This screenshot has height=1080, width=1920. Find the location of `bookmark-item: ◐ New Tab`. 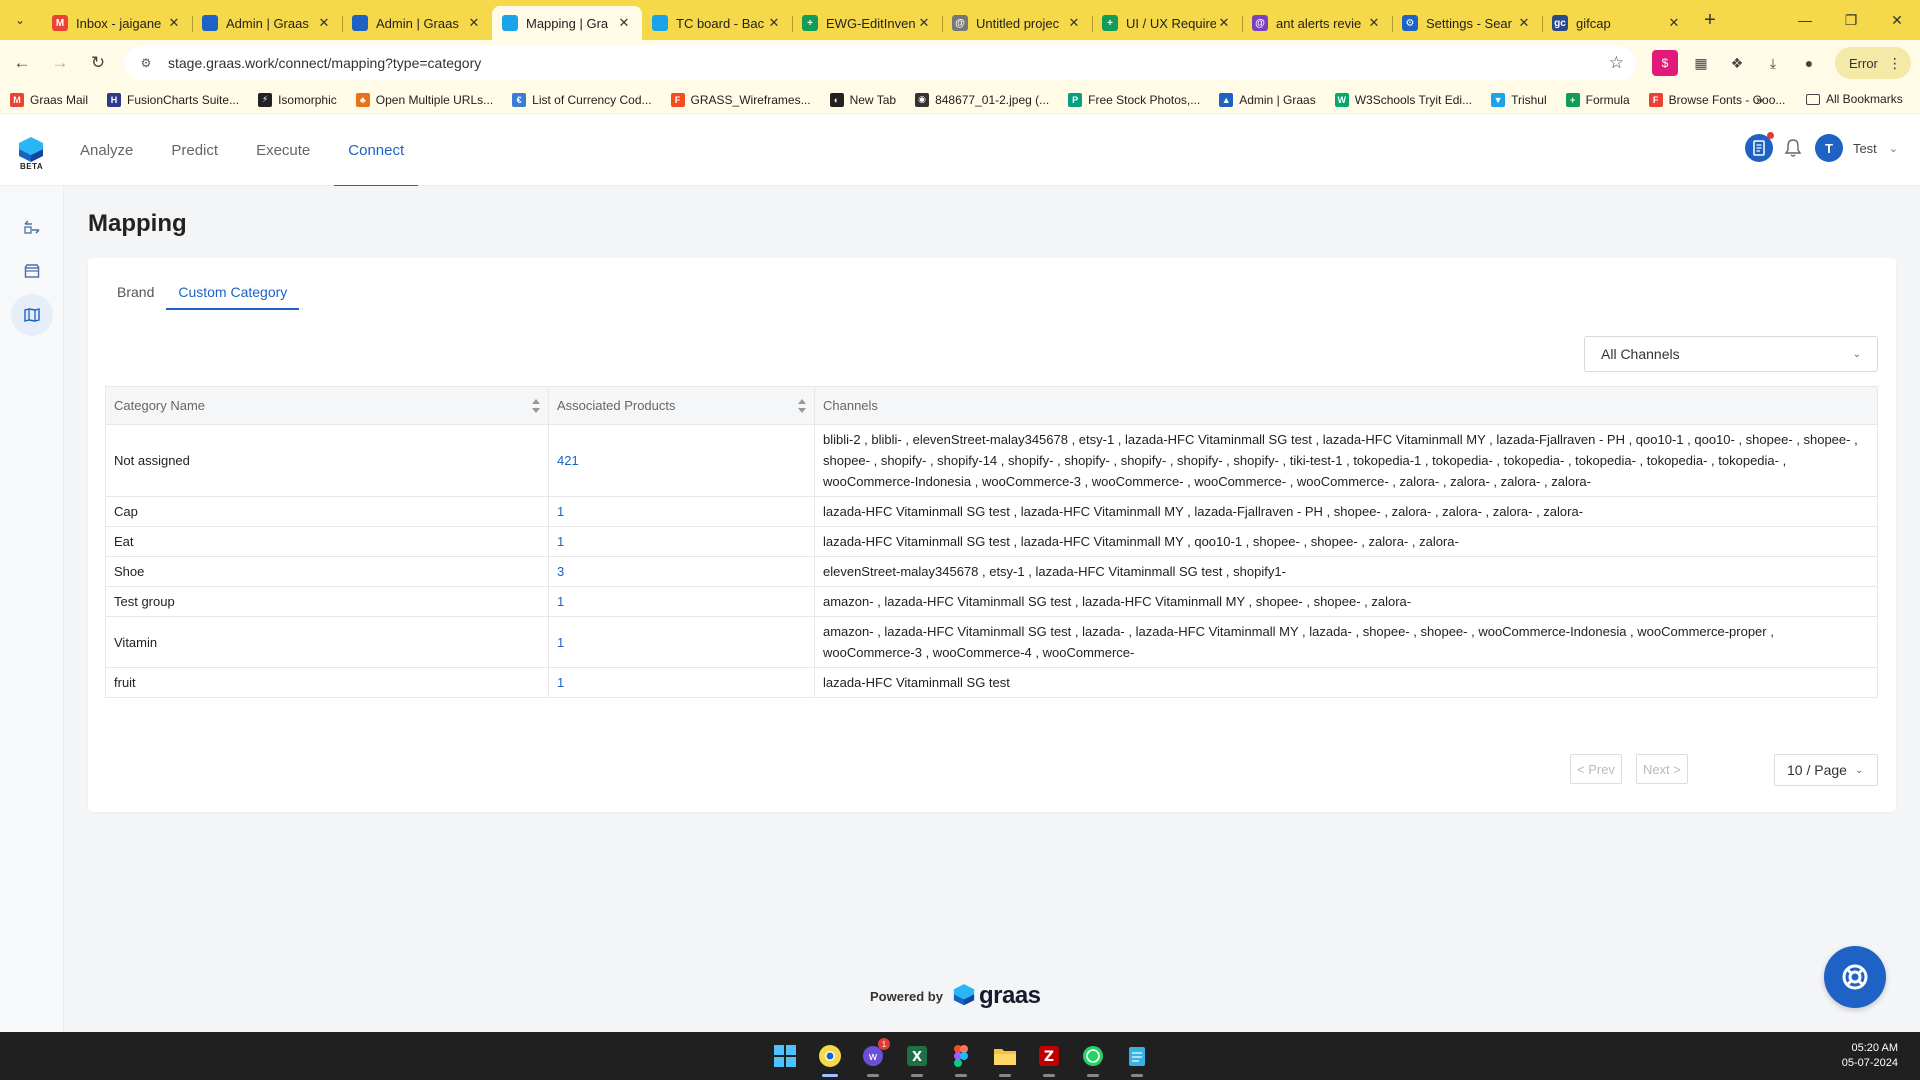

bookmark-item: ◐ New Tab is located at coordinates (862, 99).